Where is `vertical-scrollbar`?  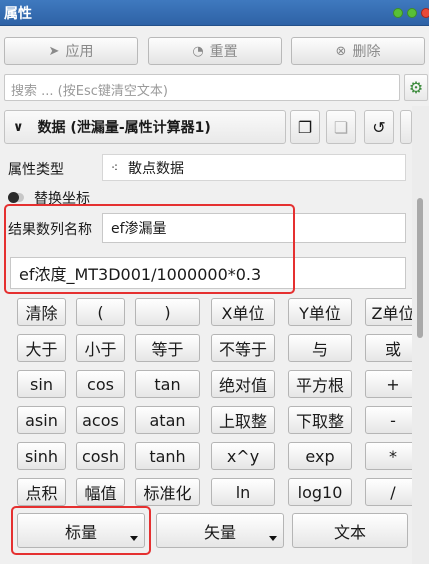
vertical-scrollbar is located at coordinates (420, 335).